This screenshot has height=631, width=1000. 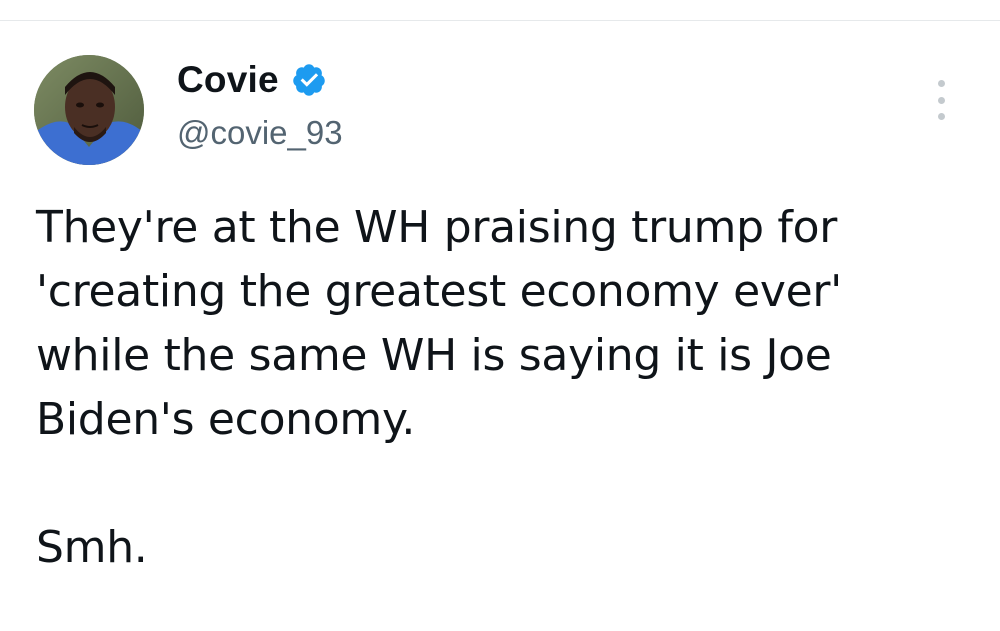 I want to click on top-divider, so click(x=500, y=20).